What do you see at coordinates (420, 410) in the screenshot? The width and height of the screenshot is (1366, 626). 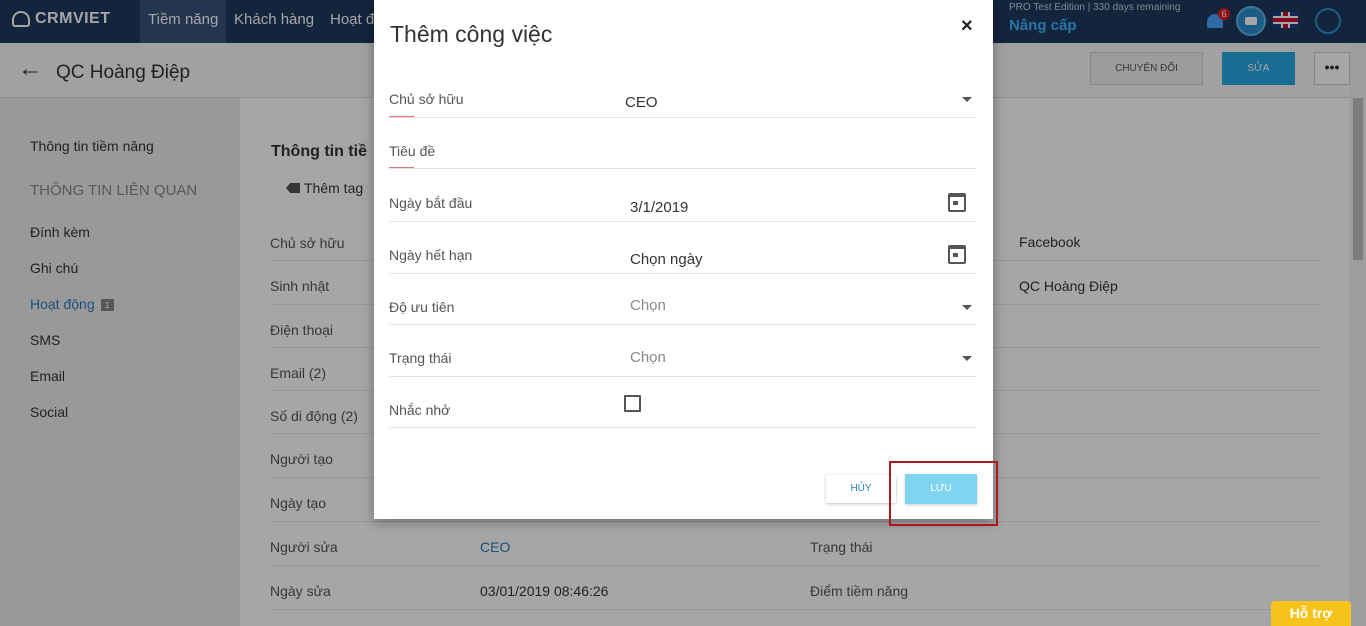 I see `reminder-label: Nhắc nhở` at bounding box center [420, 410].